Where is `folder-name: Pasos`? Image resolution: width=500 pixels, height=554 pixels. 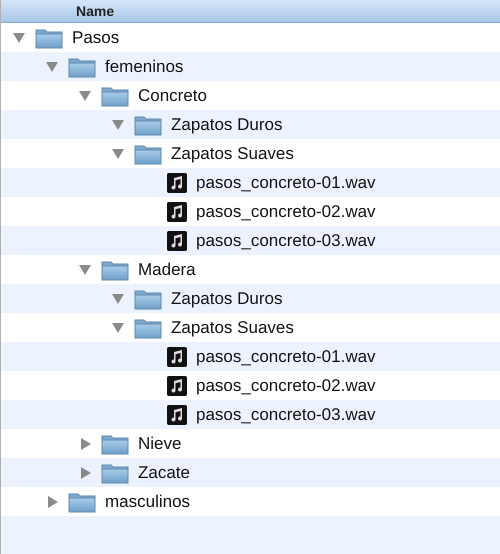 folder-name: Pasos is located at coordinates (96, 38).